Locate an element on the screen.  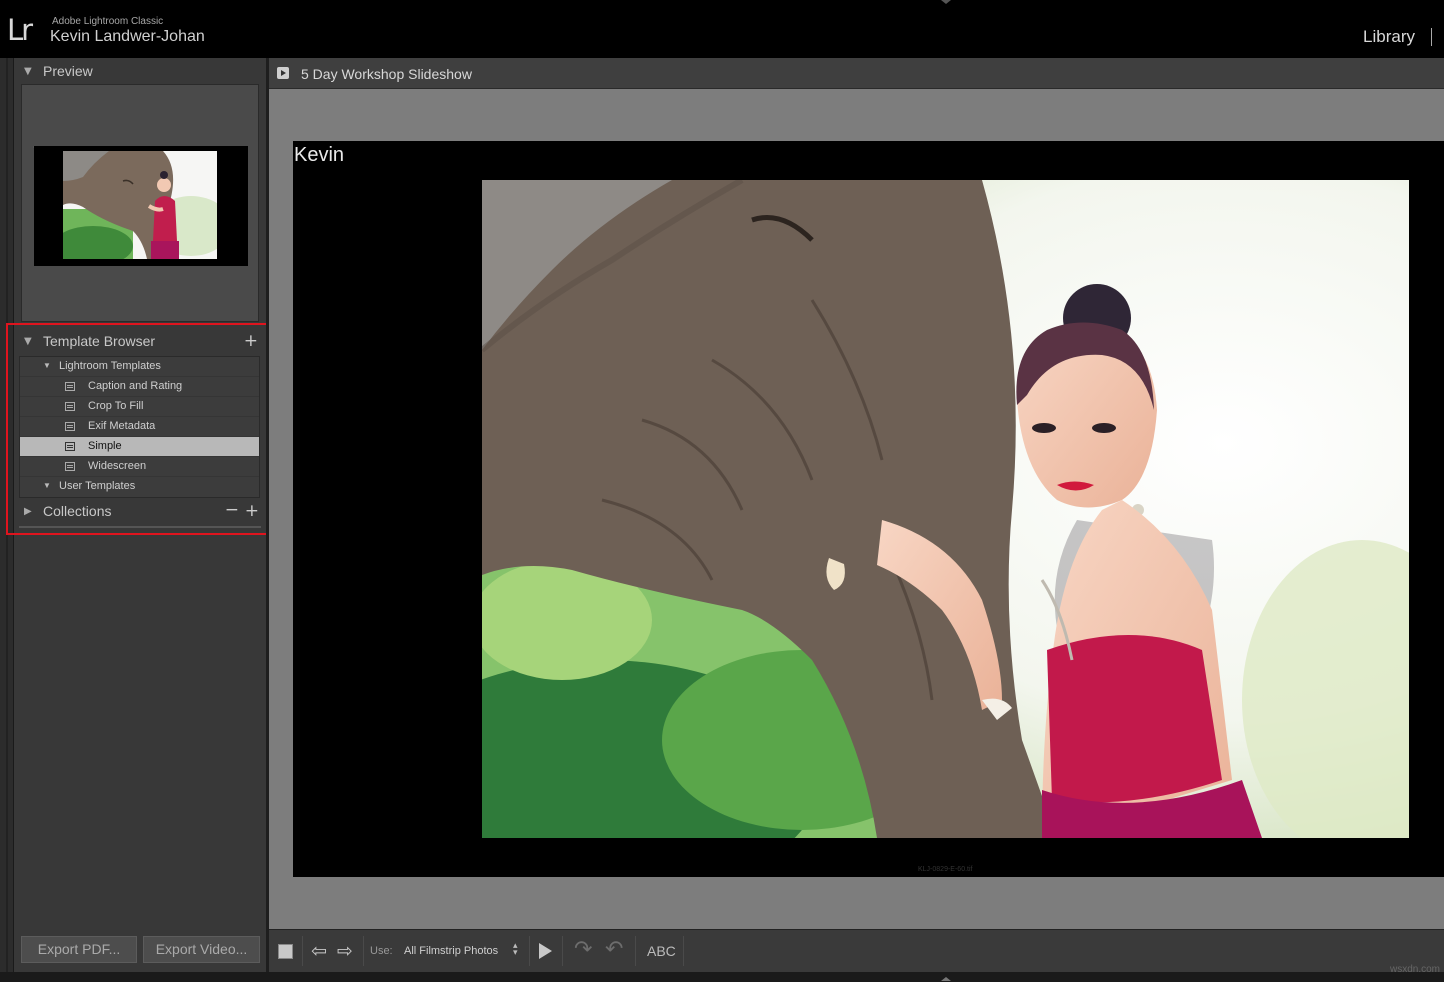
play-icon is located at coordinates (545, 951).